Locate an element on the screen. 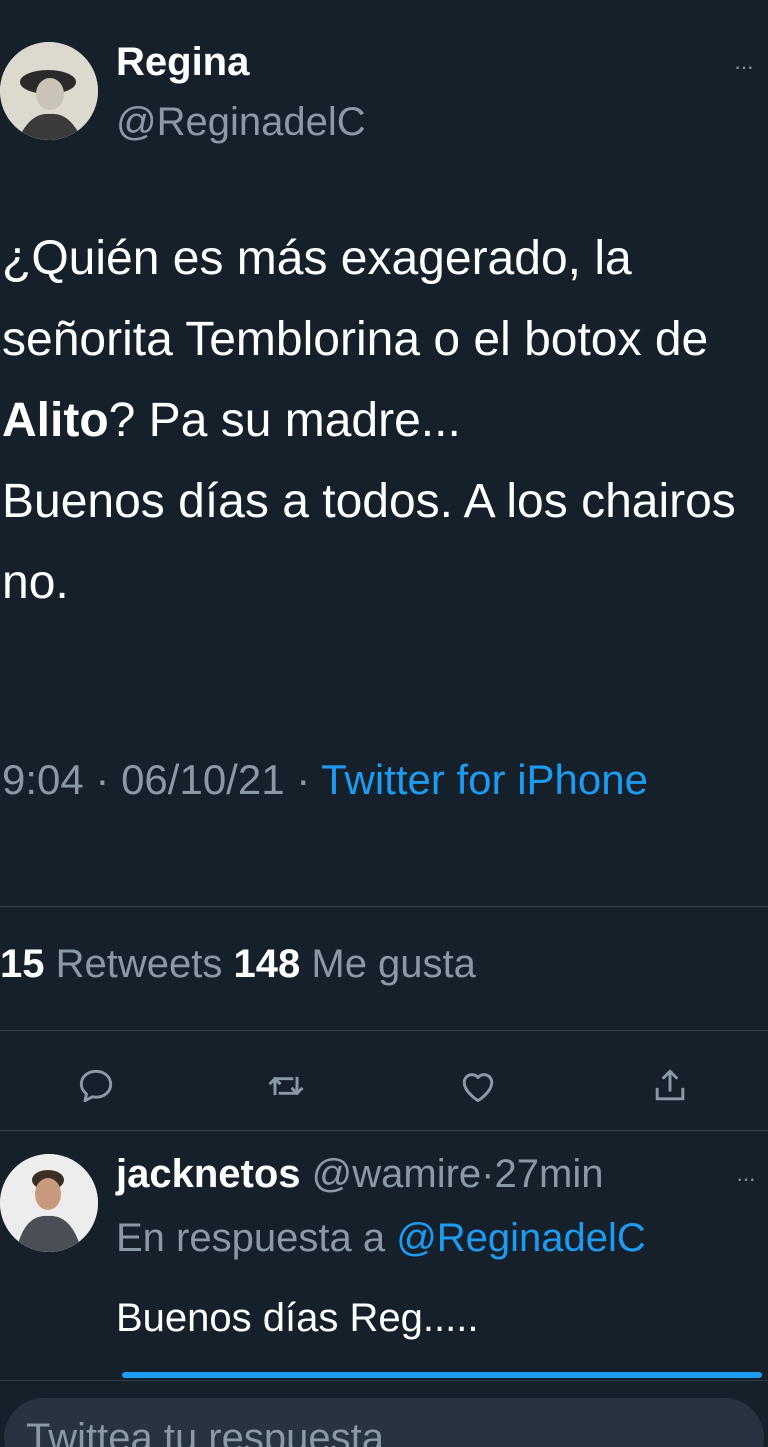  reply-button is located at coordinates (96, 1086).